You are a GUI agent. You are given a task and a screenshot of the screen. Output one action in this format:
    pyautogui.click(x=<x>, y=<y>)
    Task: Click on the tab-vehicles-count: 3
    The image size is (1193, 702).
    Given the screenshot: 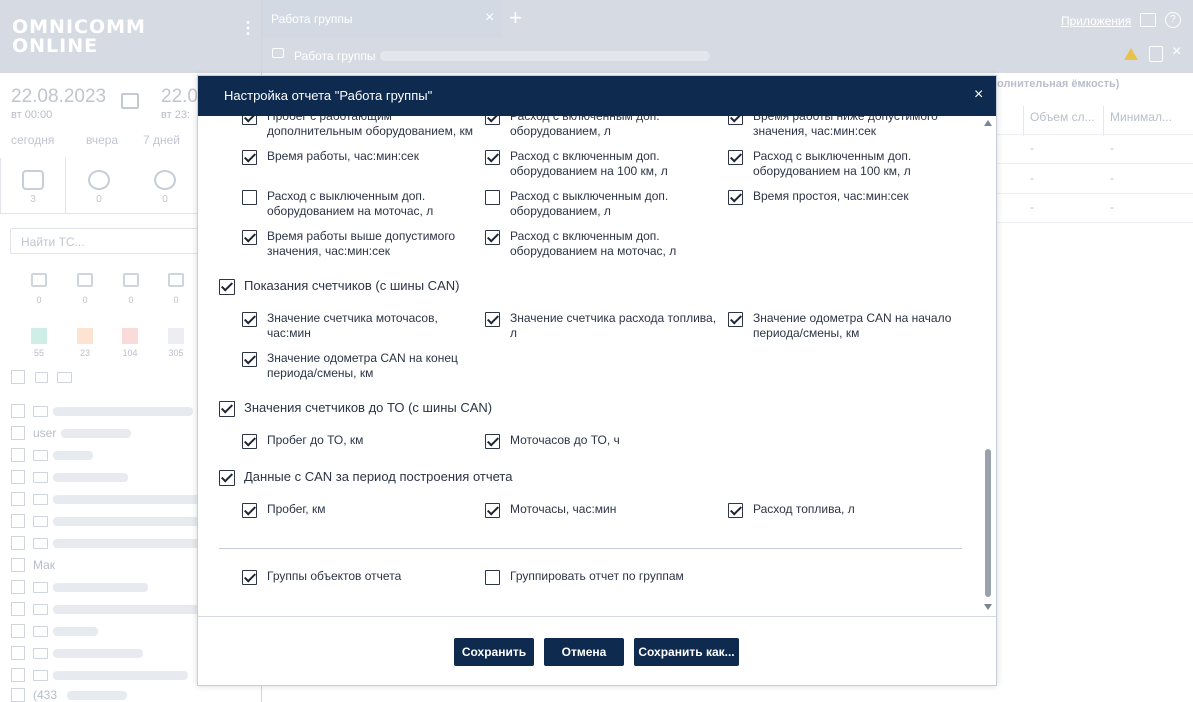 What is the action you would take?
    pyautogui.click(x=33, y=199)
    